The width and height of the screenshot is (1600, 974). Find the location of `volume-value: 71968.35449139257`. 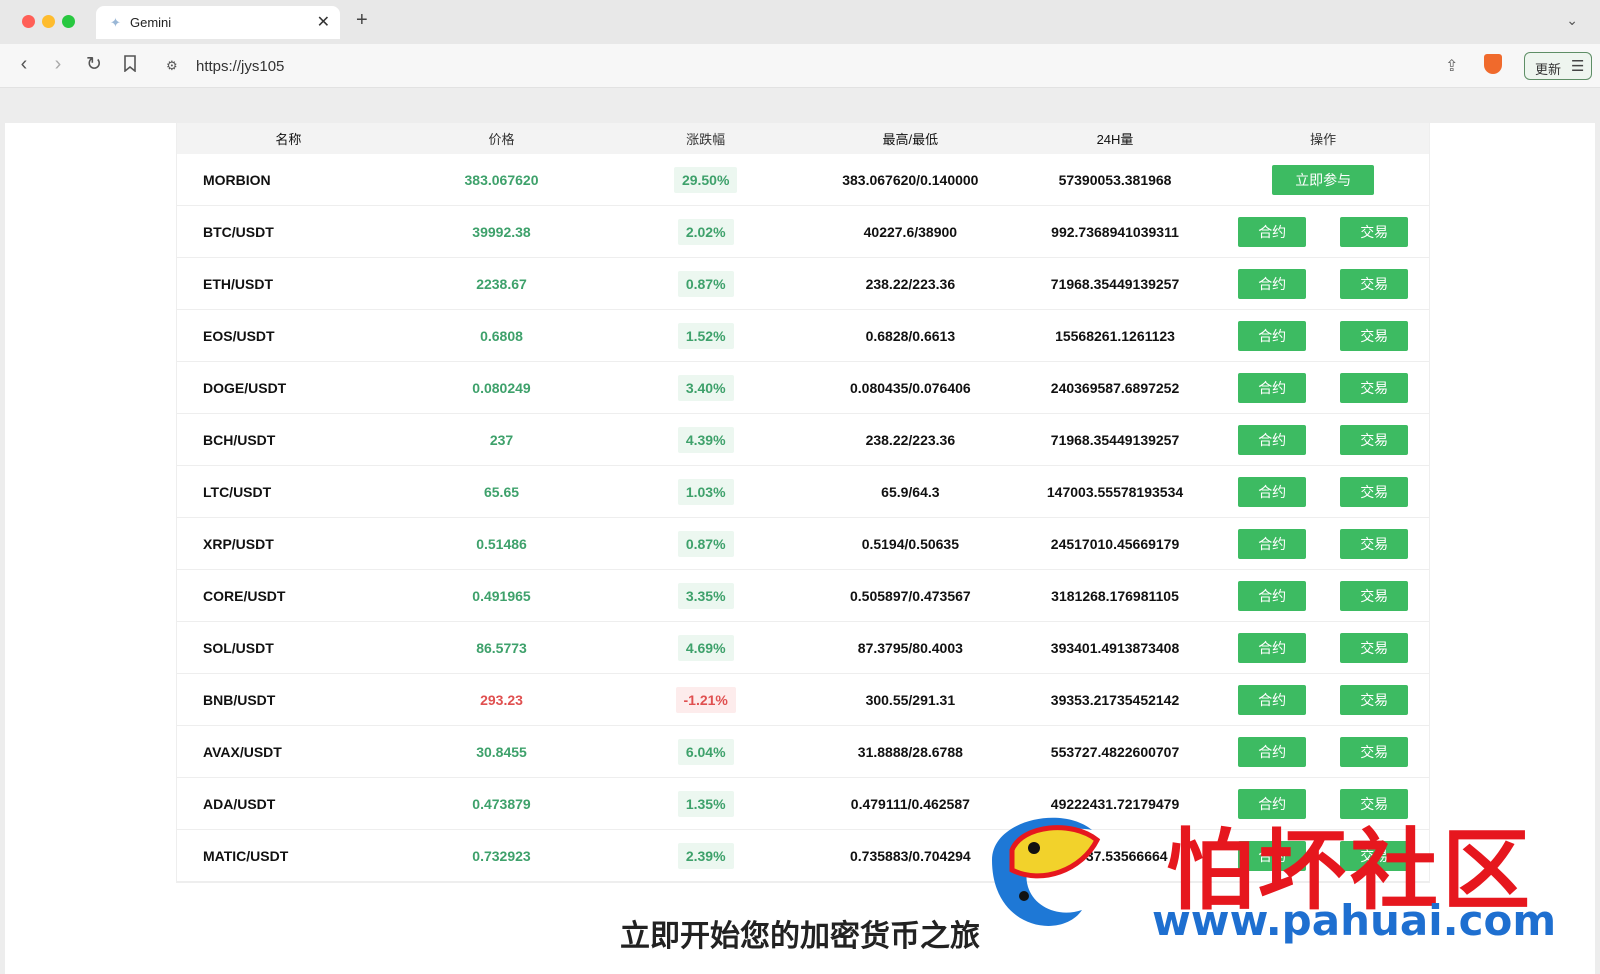

volume-value: 71968.35449139257 is located at coordinates (1115, 439).